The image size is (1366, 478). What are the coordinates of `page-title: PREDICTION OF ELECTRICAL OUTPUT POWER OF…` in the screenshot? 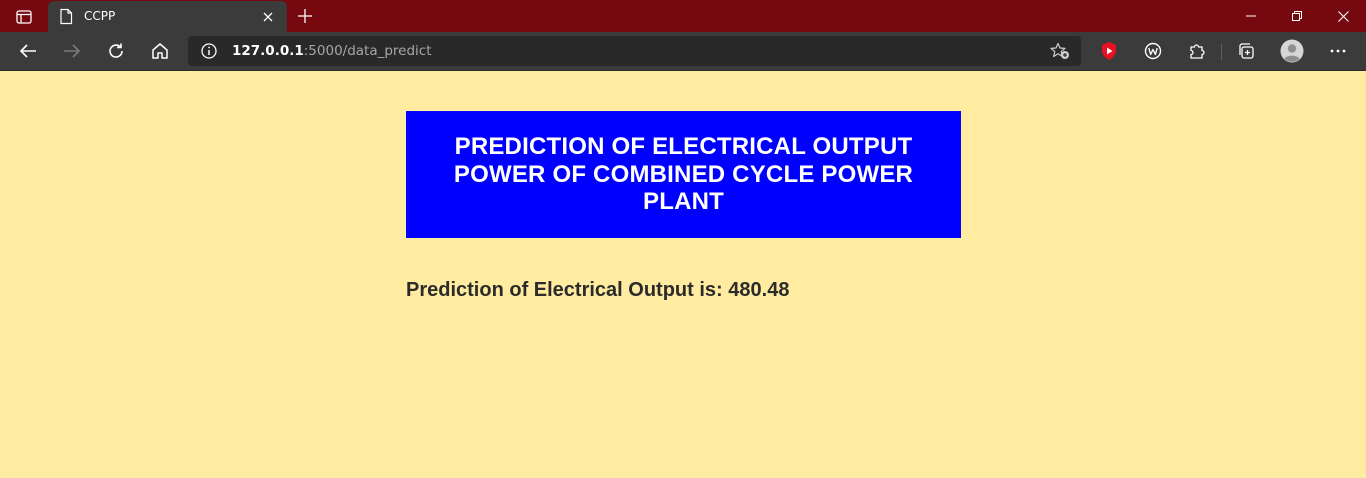 It's located at (683, 174).